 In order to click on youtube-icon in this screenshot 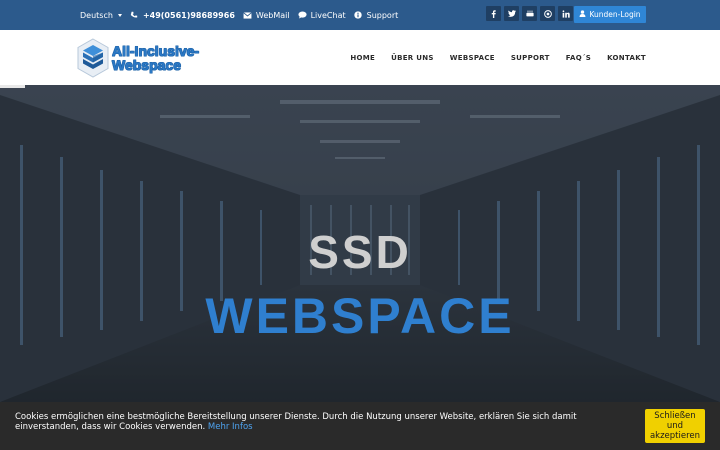, I will do `click(529, 13)`.